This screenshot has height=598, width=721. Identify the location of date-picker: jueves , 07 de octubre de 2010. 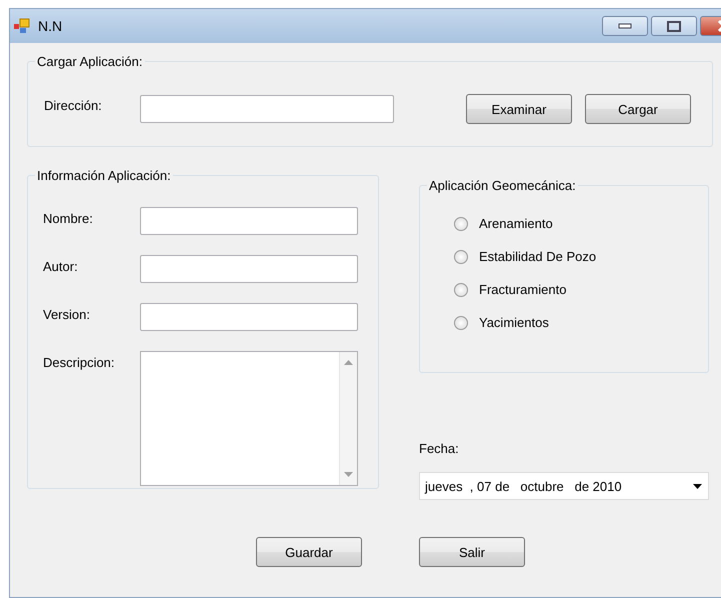
(564, 486).